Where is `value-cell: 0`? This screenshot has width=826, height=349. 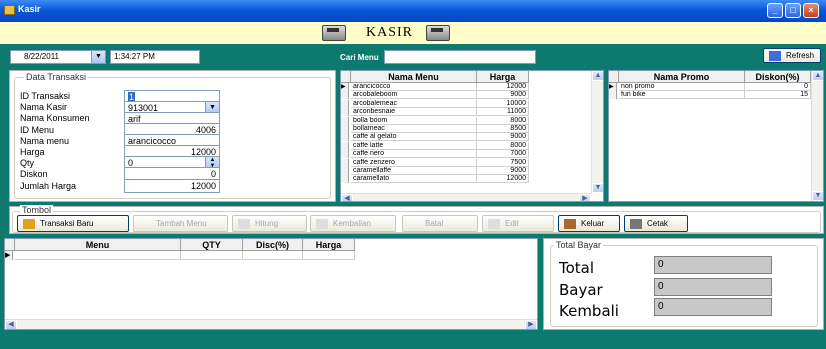 value-cell: 0 is located at coordinates (778, 87).